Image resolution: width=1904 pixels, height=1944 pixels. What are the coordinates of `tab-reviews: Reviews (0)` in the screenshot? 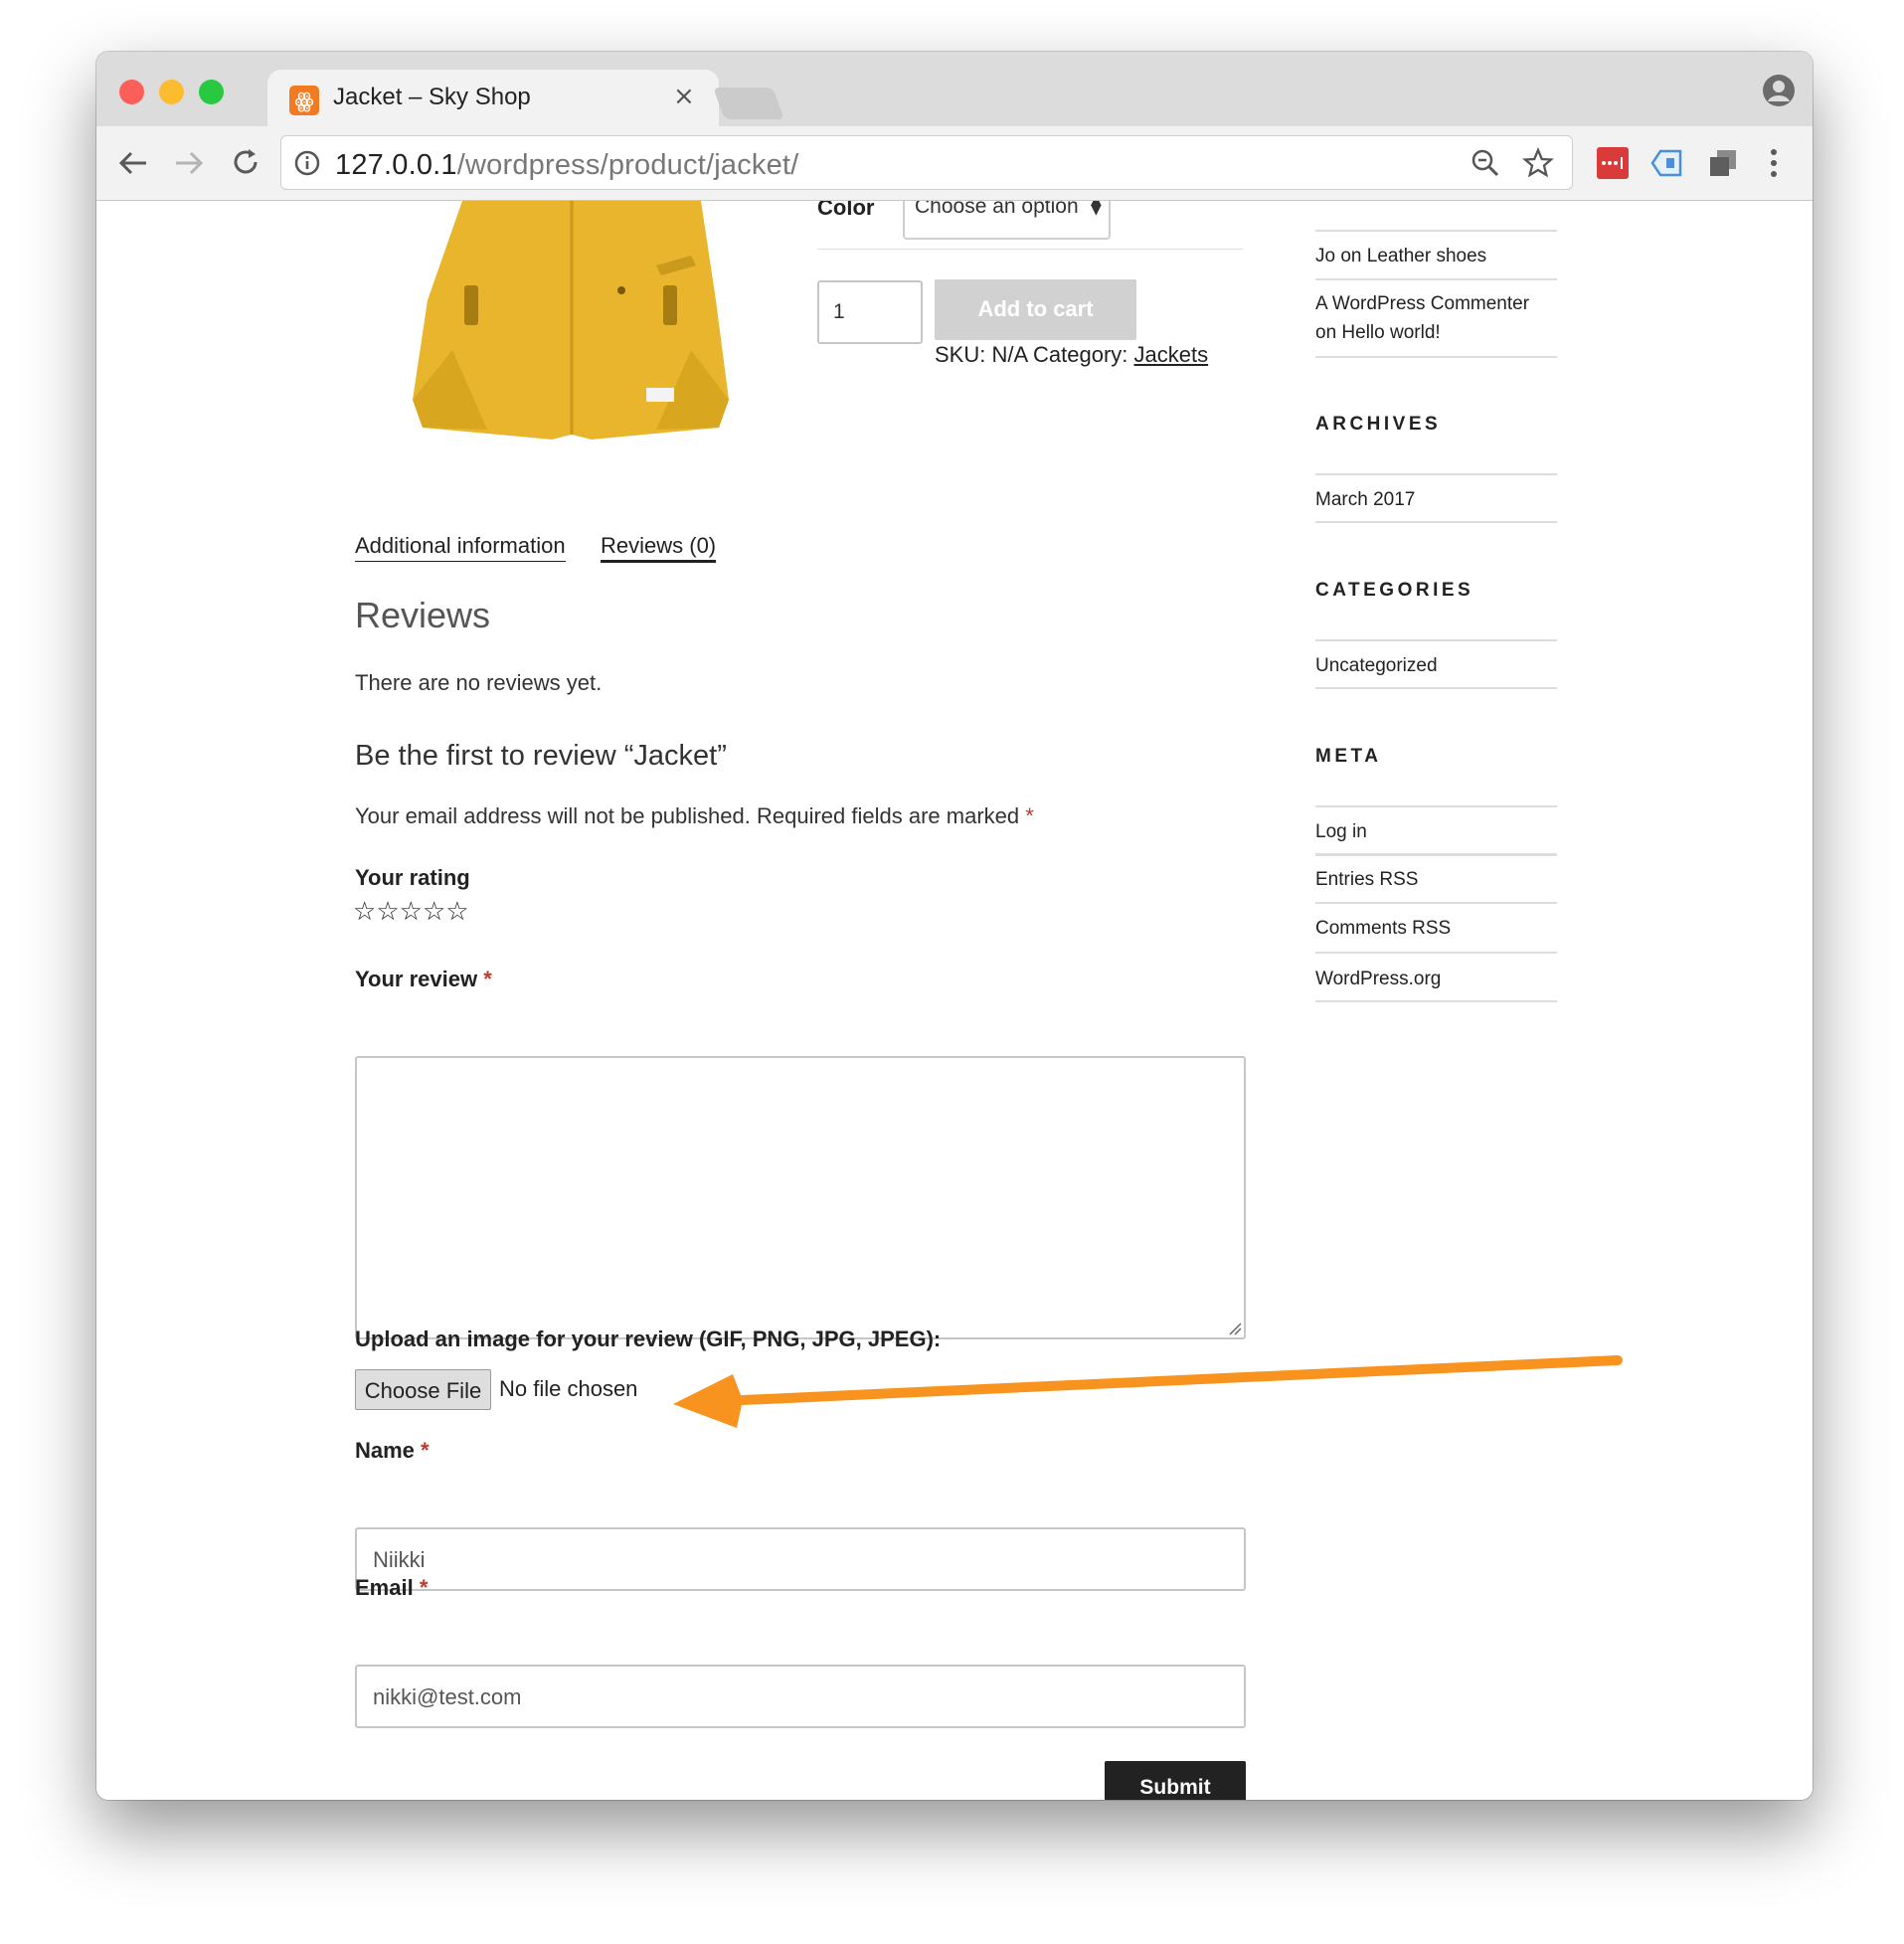 It's located at (659, 548).